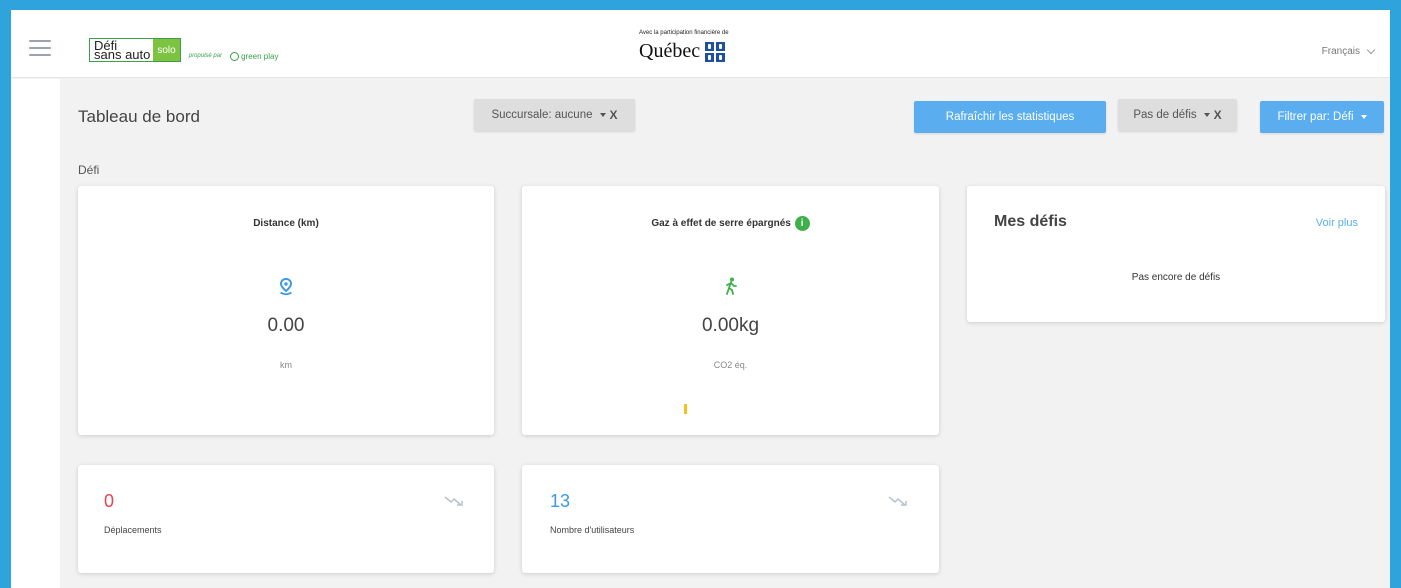 Image resolution: width=1401 pixels, height=588 pixels. I want to click on challenge-filter-button: Pas de défis X, so click(1177, 115).